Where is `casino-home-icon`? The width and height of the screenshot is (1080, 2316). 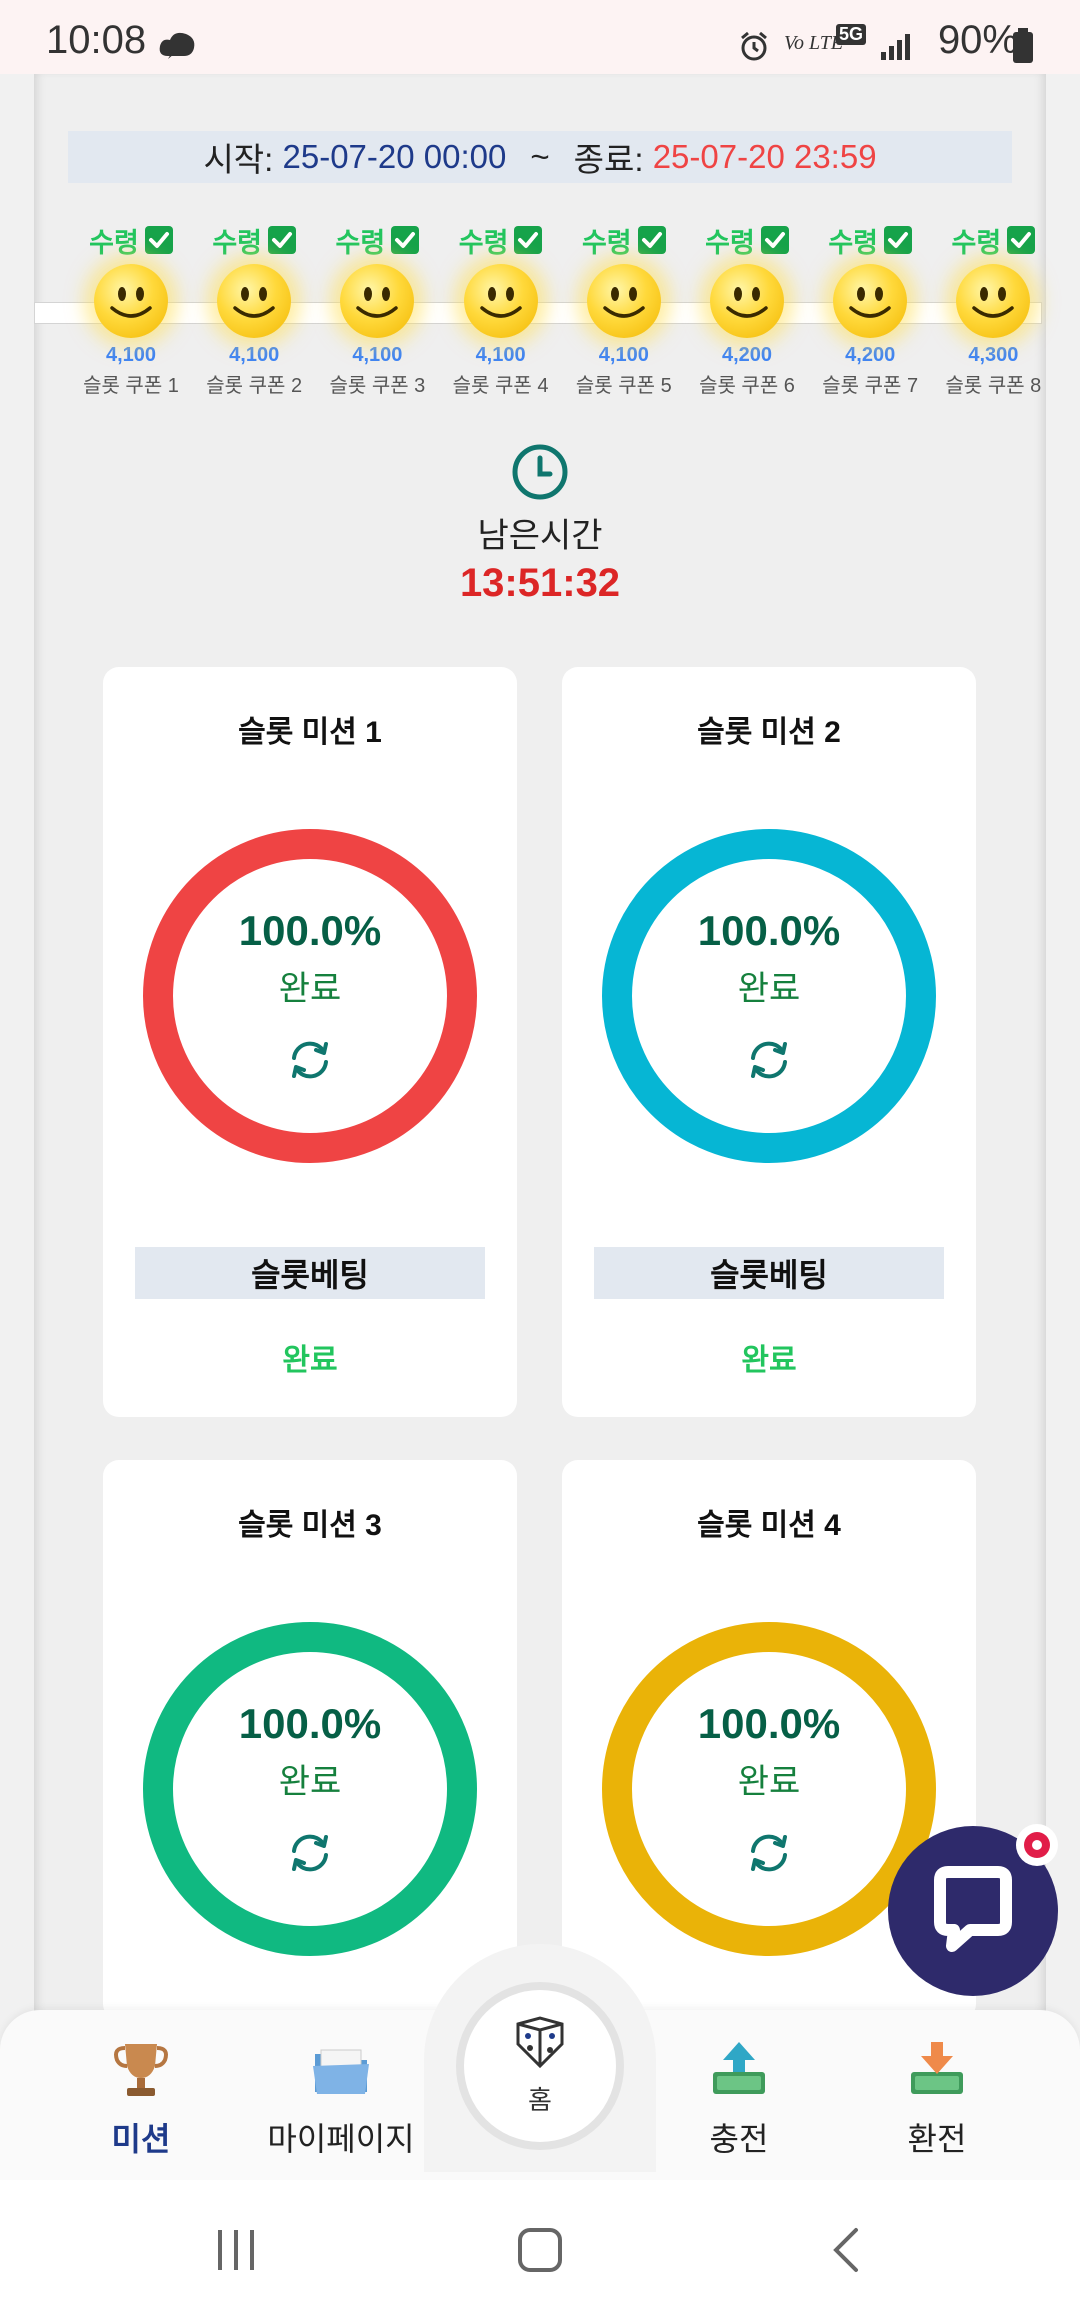
casino-home-icon is located at coordinates (540, 2042).